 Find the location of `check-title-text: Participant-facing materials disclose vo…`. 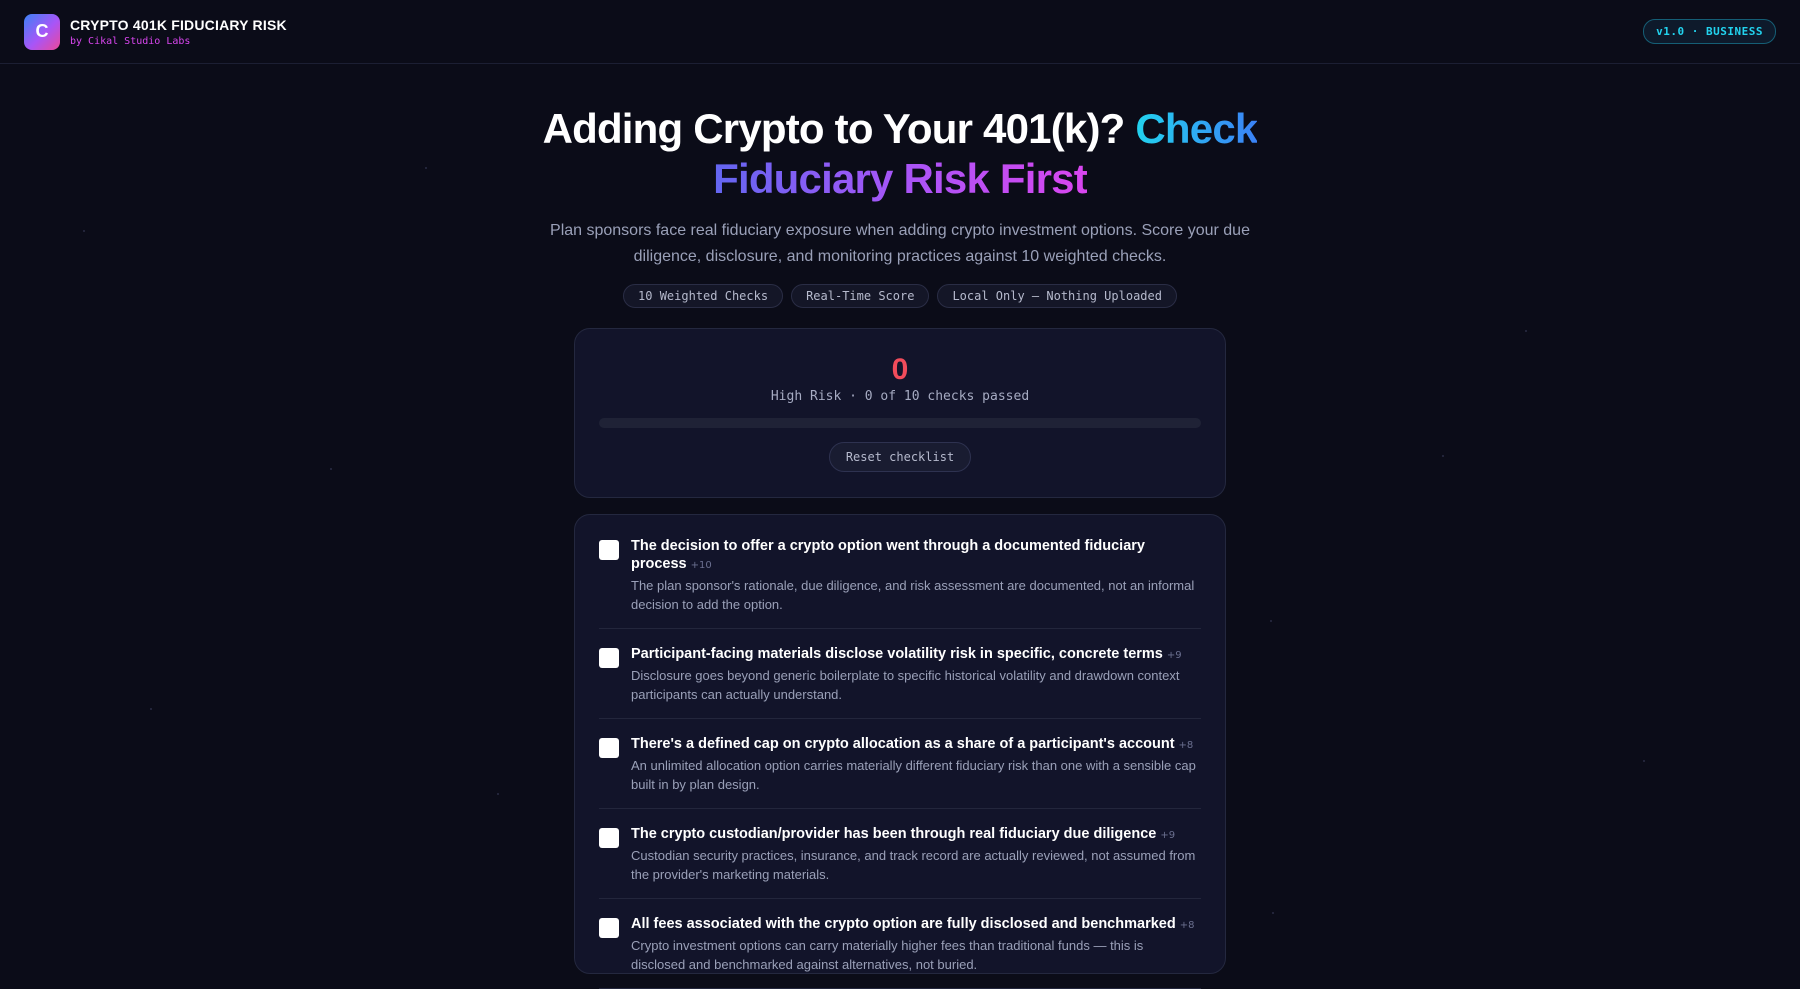

check-title-text: Participant-facing materials disclose vo… is located at coordinates (897, 654).